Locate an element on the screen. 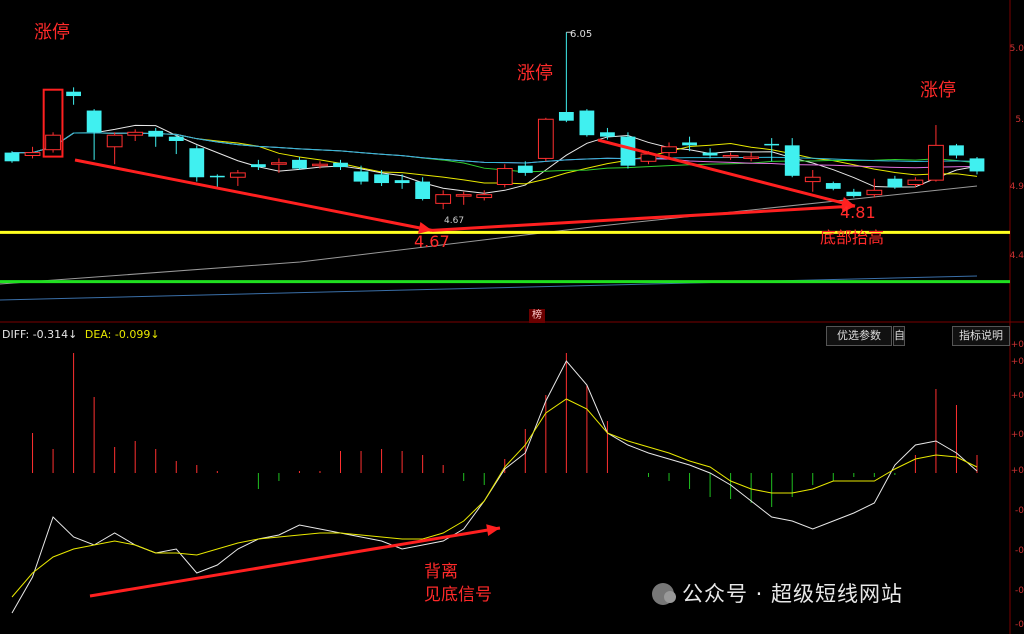 The height and width of the screenshot is (634, 1024). watermark: 公众号 · 超级短线网站 is located at coordinates (777, 593).